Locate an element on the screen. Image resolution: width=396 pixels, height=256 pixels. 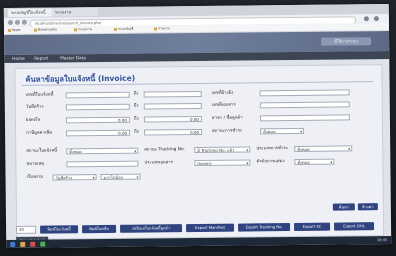
tracking-select: มี Tracking No. แล้ว ▾ is located at coordinates (222, 150).